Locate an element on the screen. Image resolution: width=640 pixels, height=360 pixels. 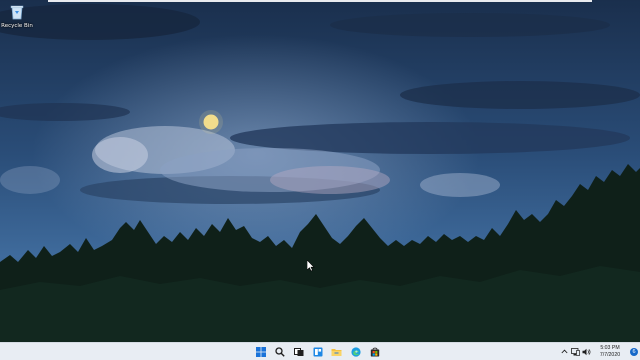
taskbar: 5:03 PM 7/7/2020 6 is located at coordinates (320, 351).